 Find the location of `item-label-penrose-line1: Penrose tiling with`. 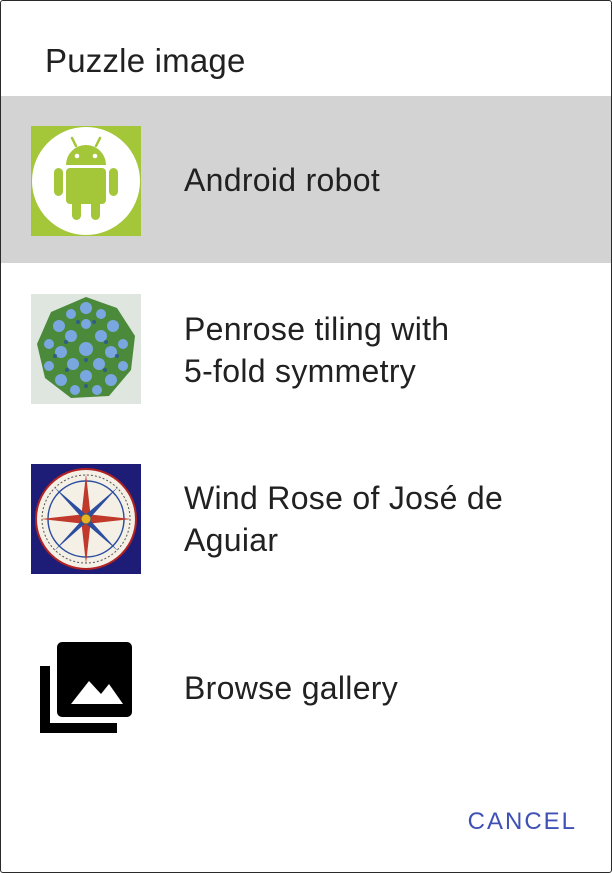

item-label-penrose-line1: Penrose tiling with is located at coordinates (317, 329).